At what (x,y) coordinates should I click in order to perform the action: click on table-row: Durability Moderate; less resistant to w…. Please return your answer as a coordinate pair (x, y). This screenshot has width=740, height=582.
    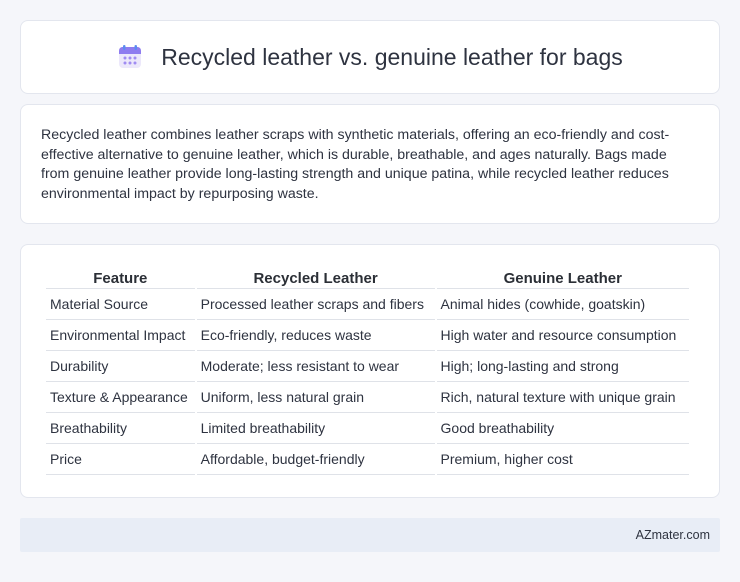
    Looking at the image, I should click on (367, 366).